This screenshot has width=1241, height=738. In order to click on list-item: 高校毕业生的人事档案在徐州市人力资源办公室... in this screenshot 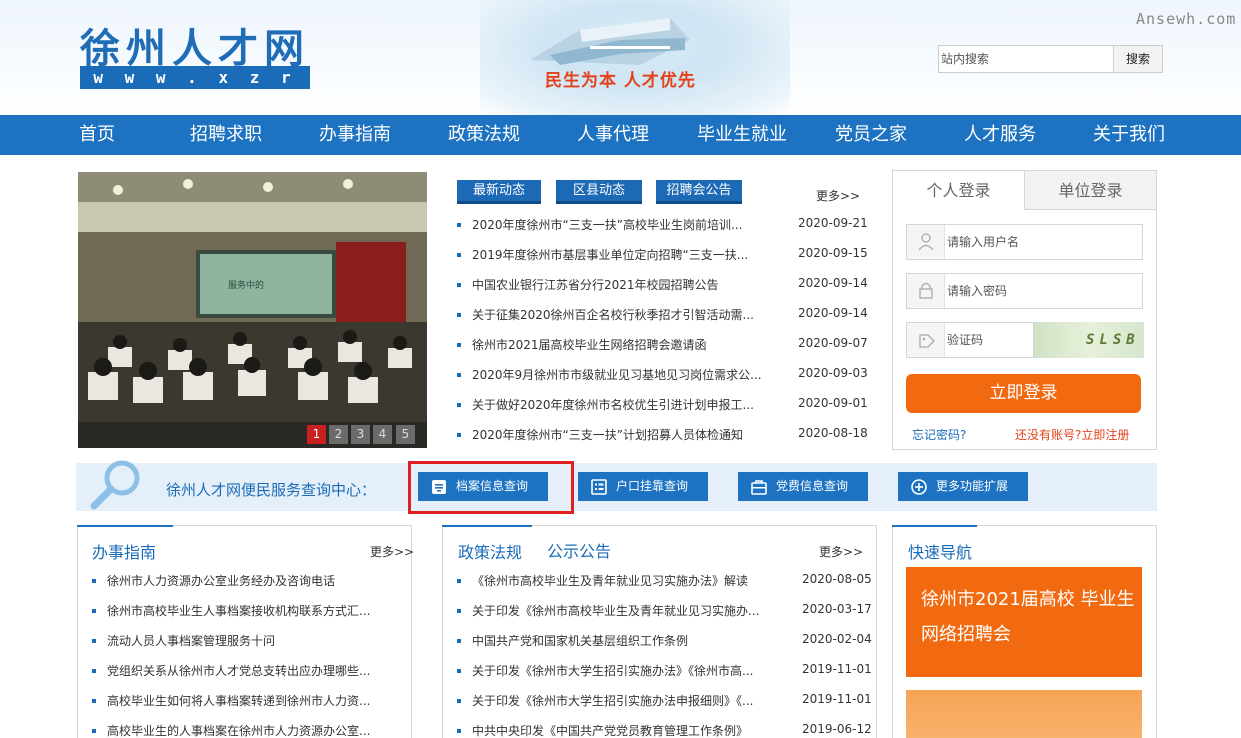, I will do `click(247, 730)`.